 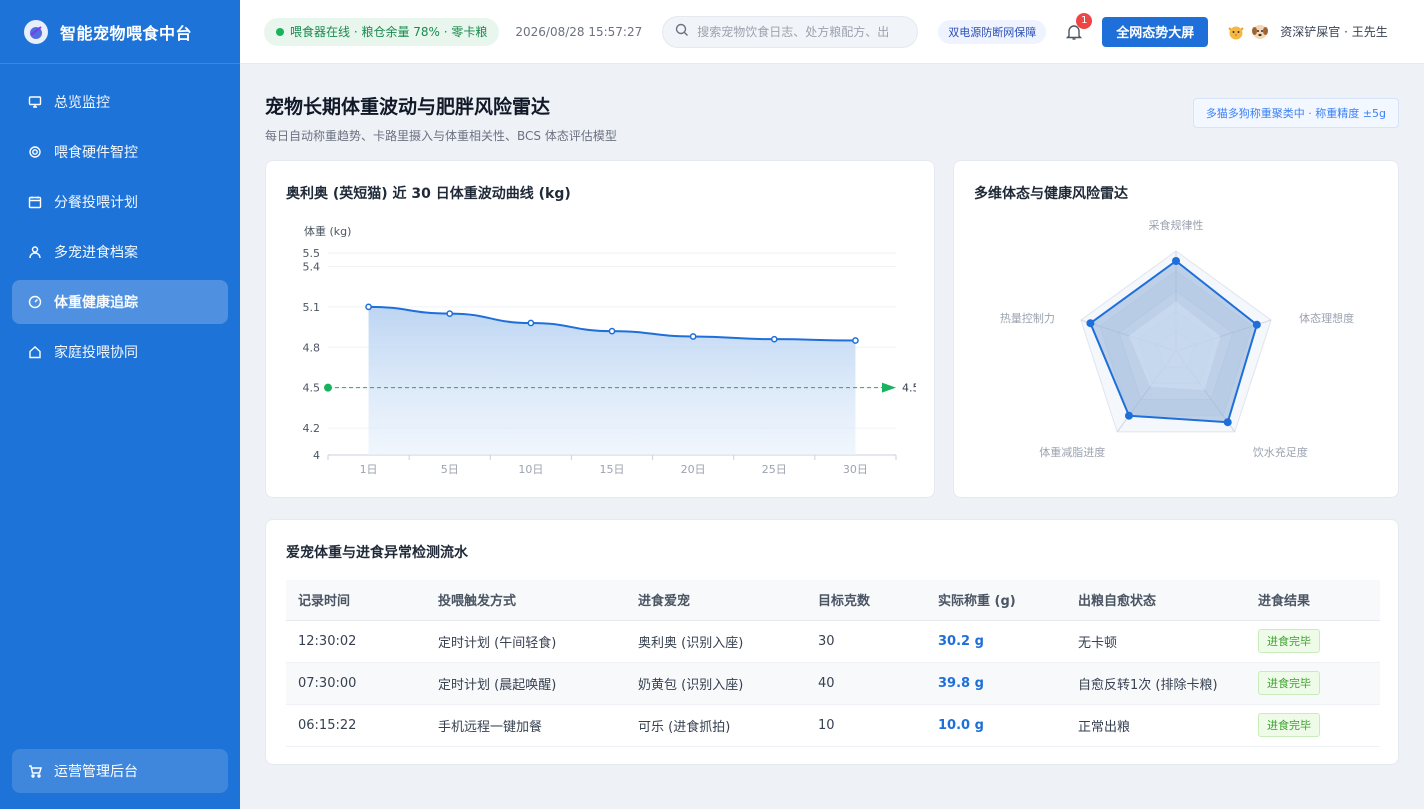 What do you see at coordinates (612, 469) in the screenshot?
I see `x-tick-label: 15日` at bounding box center [612, 469].